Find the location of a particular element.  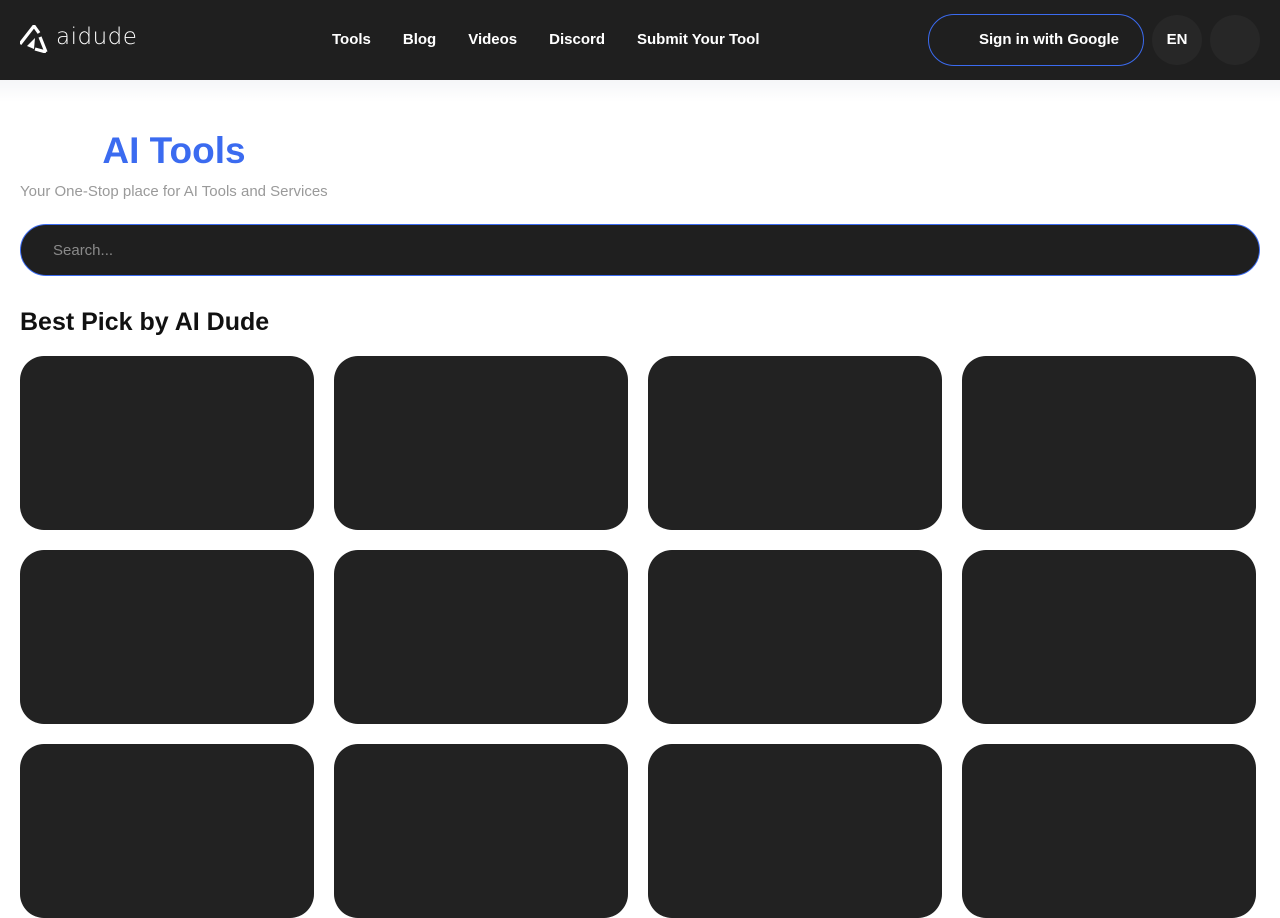

nav-link-videos: Videos is located at coordinates (492, 40).